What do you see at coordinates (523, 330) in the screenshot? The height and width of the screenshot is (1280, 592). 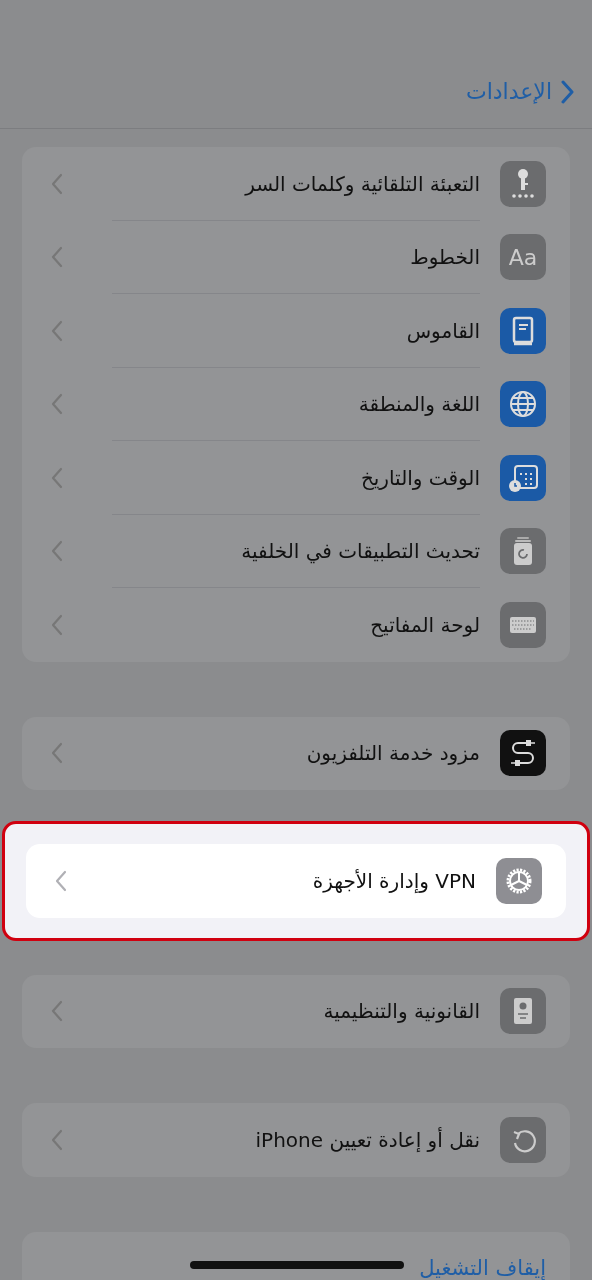 I see `book-icon` at bounding box center [523, 330].